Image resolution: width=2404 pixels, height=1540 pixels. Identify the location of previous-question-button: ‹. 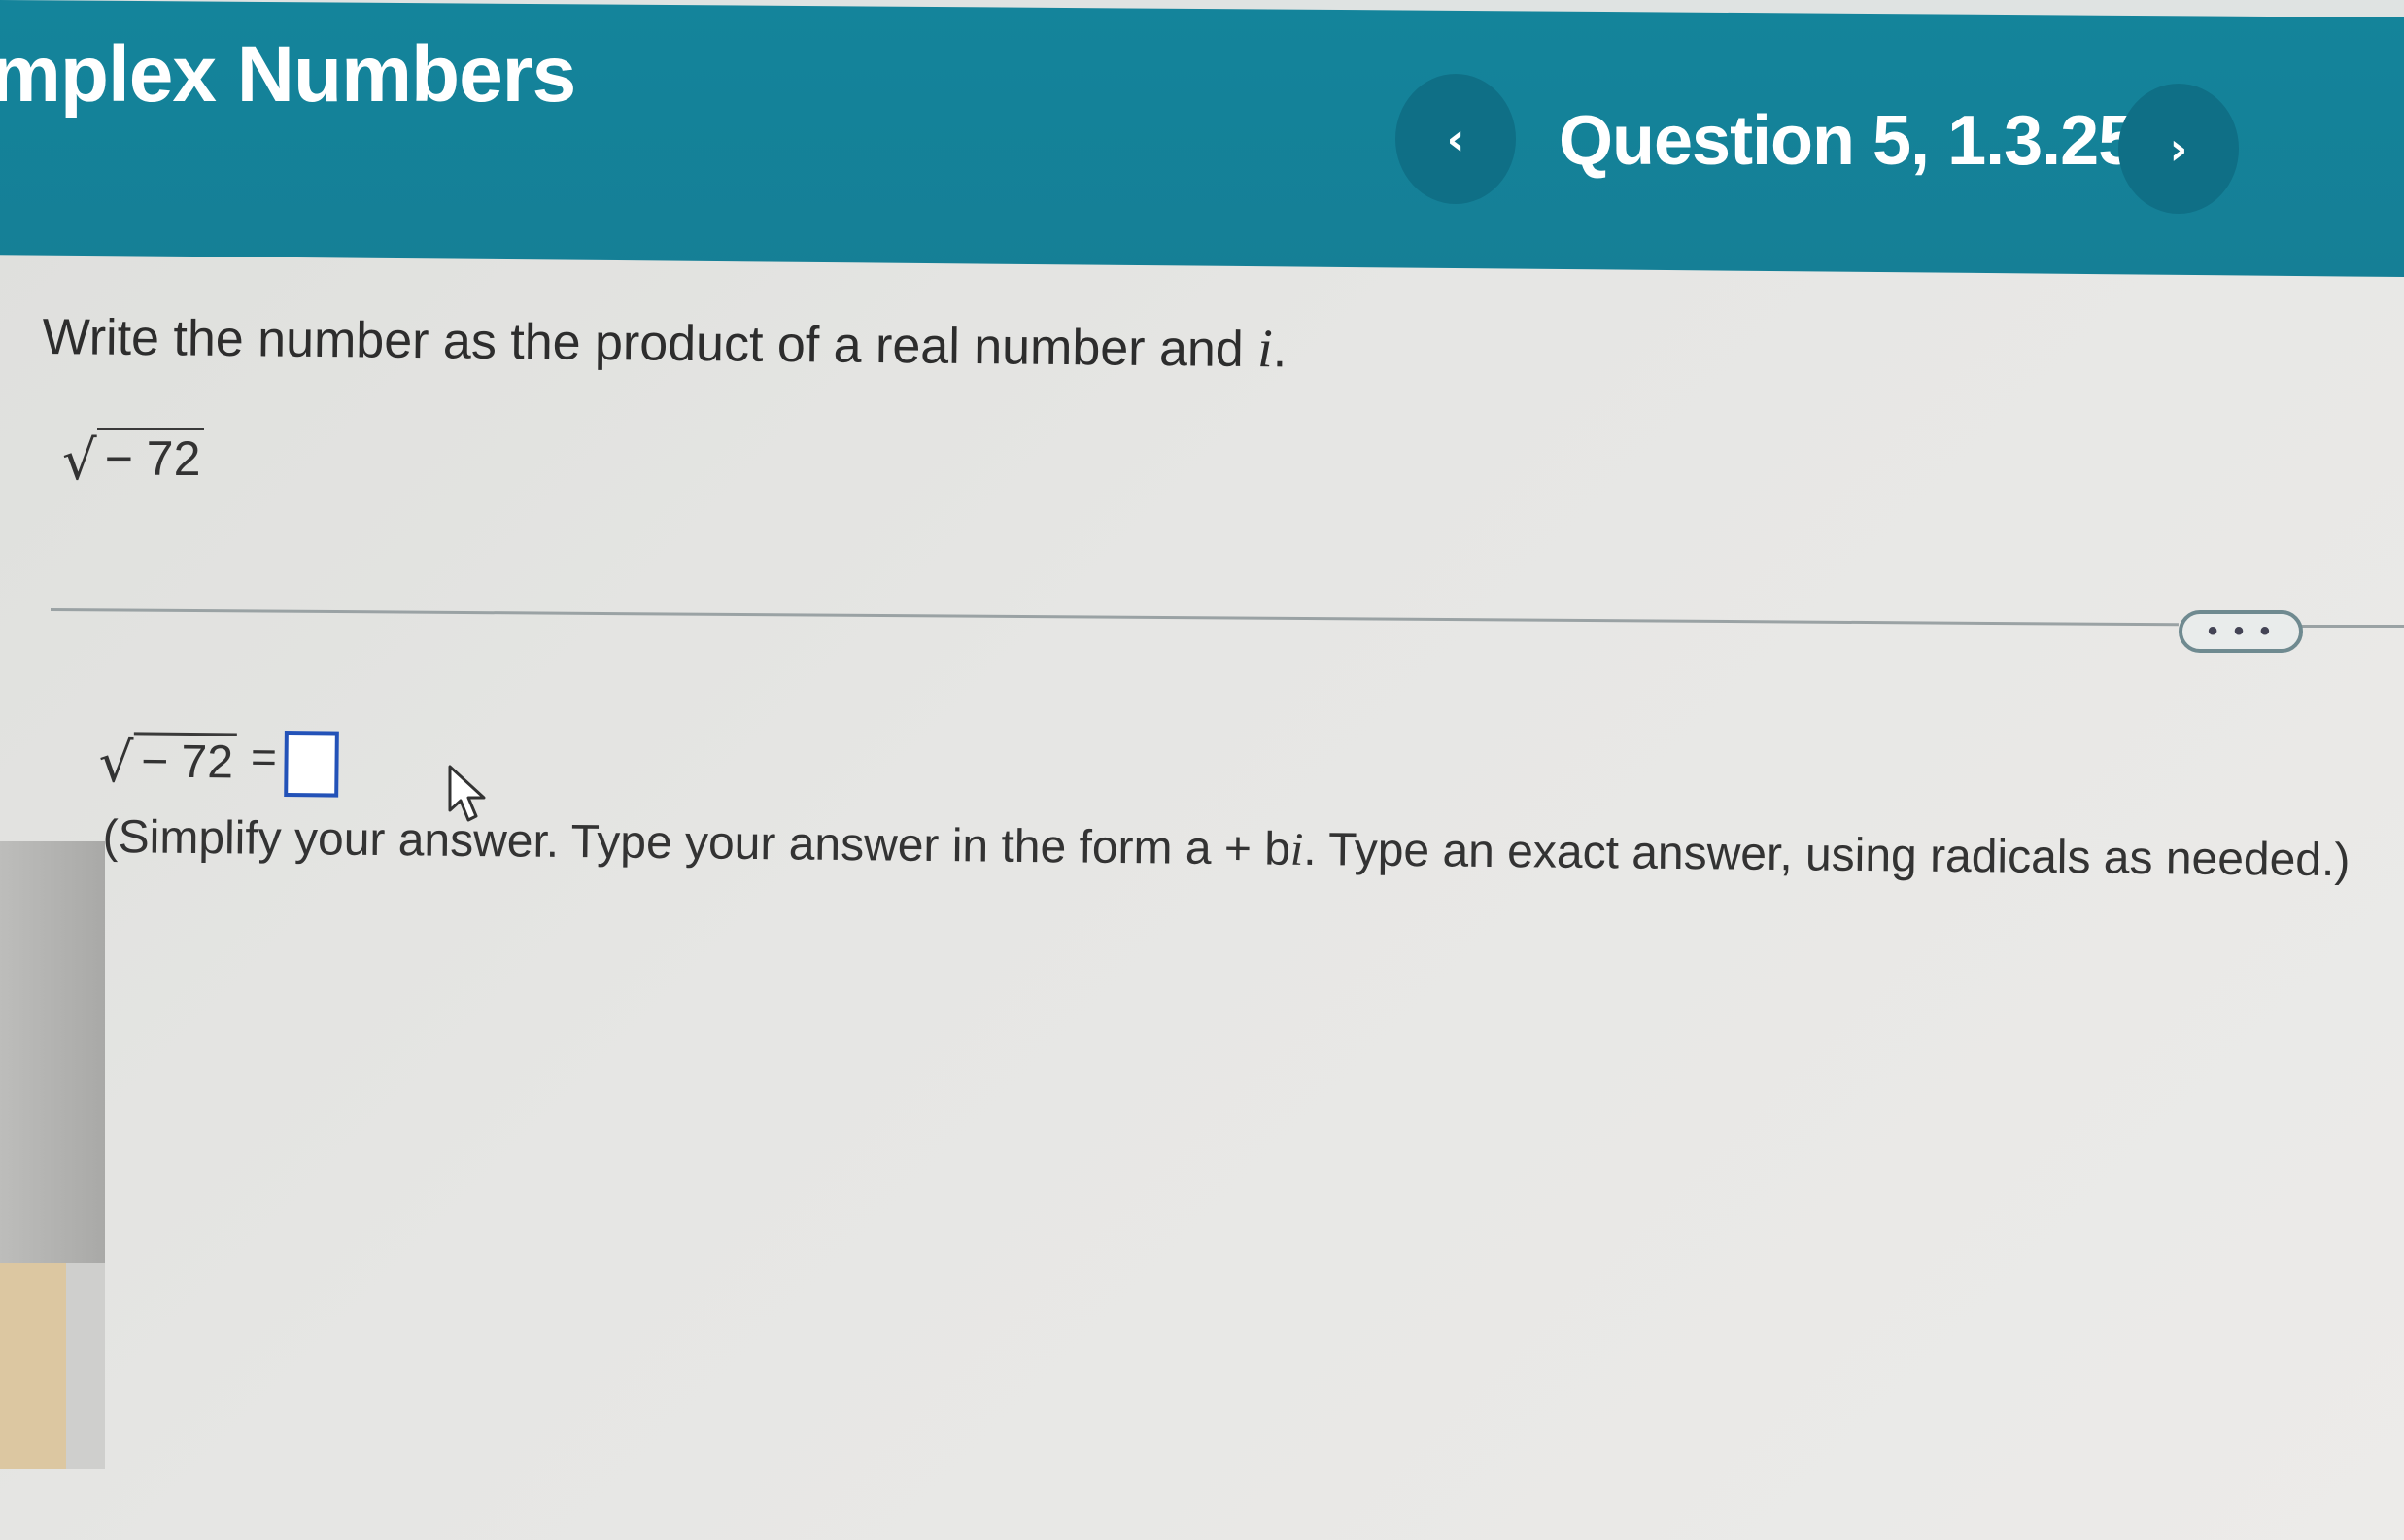
(1455, 139).